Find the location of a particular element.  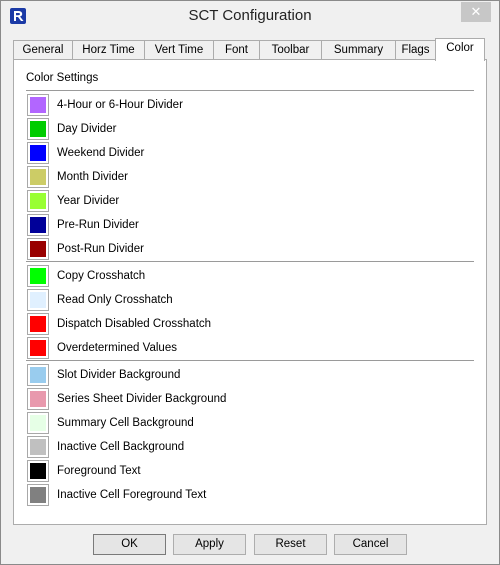

color-row-label: 4-Hour or 6-Hour Divider is located at coordinates (120, 105).